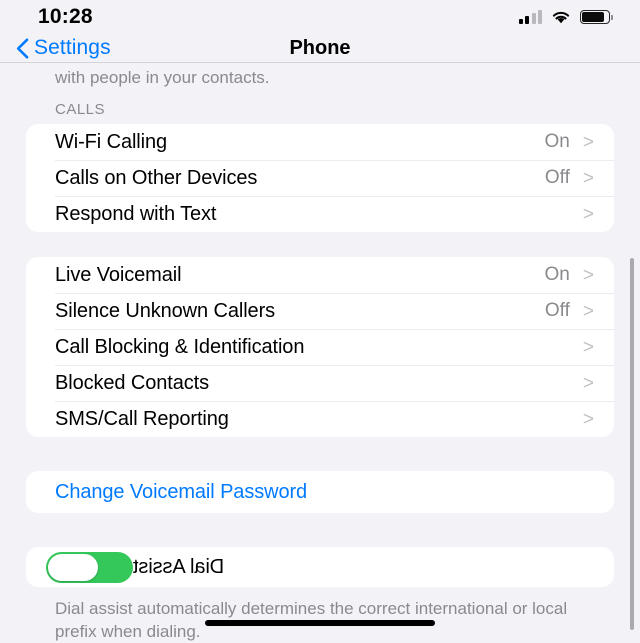 This screenshot has width=640, height=643. I want to click on status-indicators, so click(565, 17).